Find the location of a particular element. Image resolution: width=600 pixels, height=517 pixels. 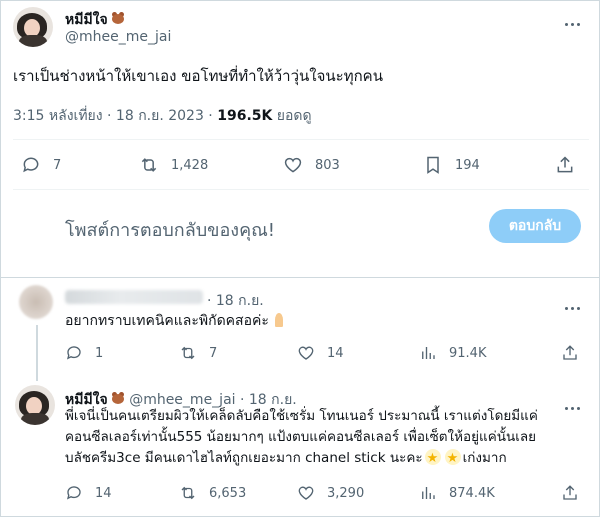

like-button: 803 is located at coordinates (311, 165).